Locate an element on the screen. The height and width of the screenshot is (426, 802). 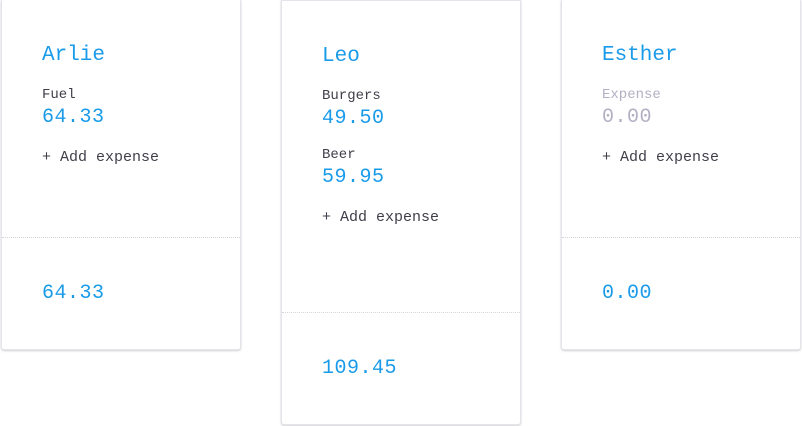
person-name: Leo is located at coordinates (421, 57).